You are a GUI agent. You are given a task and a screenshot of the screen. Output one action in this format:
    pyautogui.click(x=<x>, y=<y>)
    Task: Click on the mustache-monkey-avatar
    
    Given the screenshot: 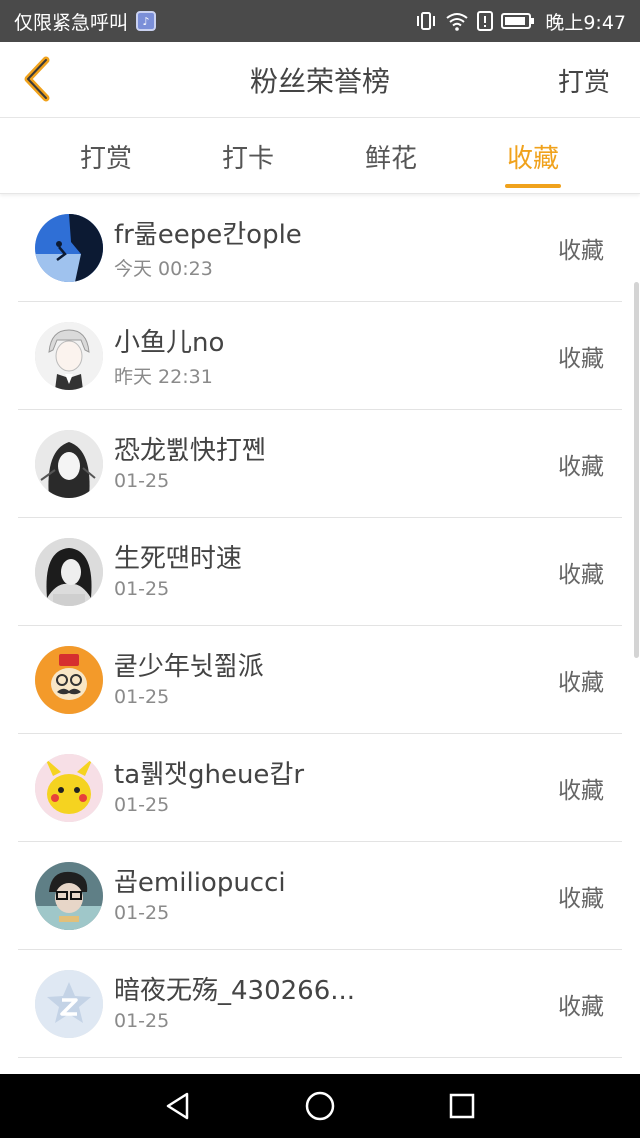 What is the action you would take?
    pyautogui.click(x=69, y=680)
    